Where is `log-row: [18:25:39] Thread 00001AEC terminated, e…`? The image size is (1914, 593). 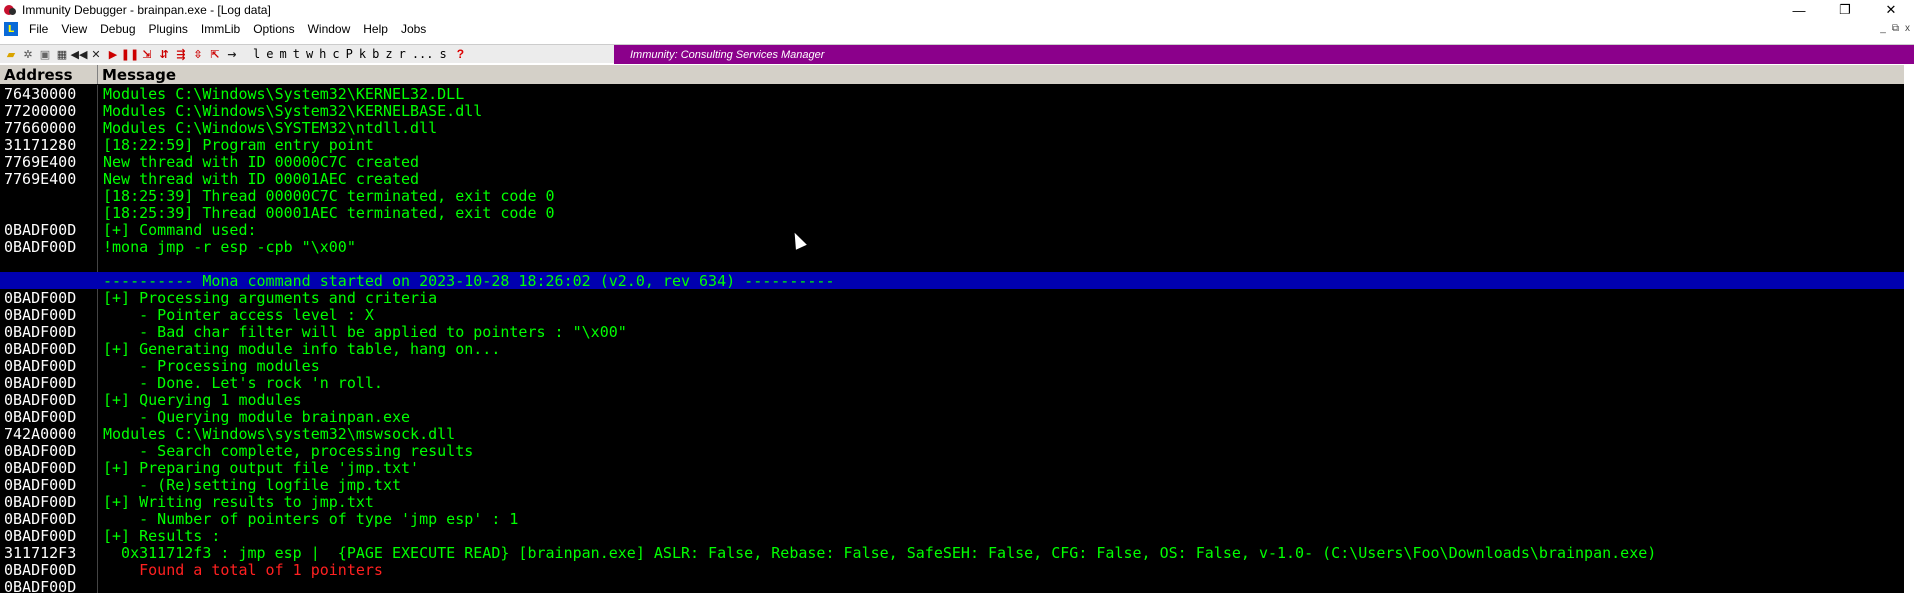
log-row: [18:25:39] Thread 00001AEC terminated, e… is located at coordinates (952, 212).